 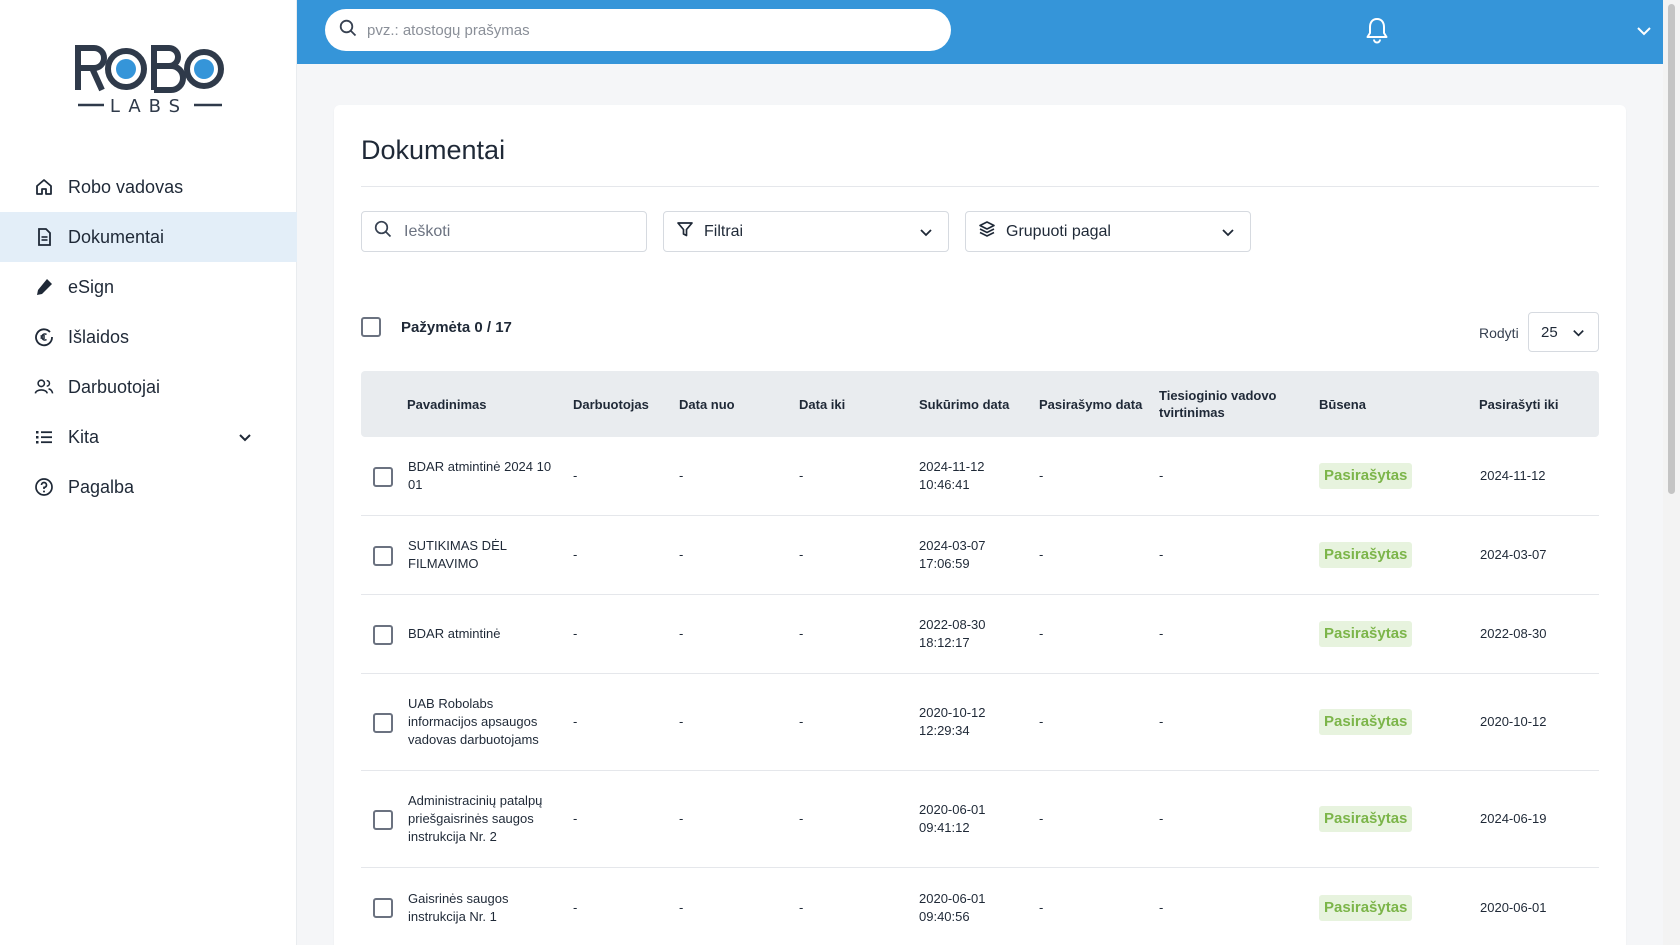 What do you see at coordinates (149, 79) in the screenshot?
I see `robolabs-logo: LABS` at bounding box center [149, 79].